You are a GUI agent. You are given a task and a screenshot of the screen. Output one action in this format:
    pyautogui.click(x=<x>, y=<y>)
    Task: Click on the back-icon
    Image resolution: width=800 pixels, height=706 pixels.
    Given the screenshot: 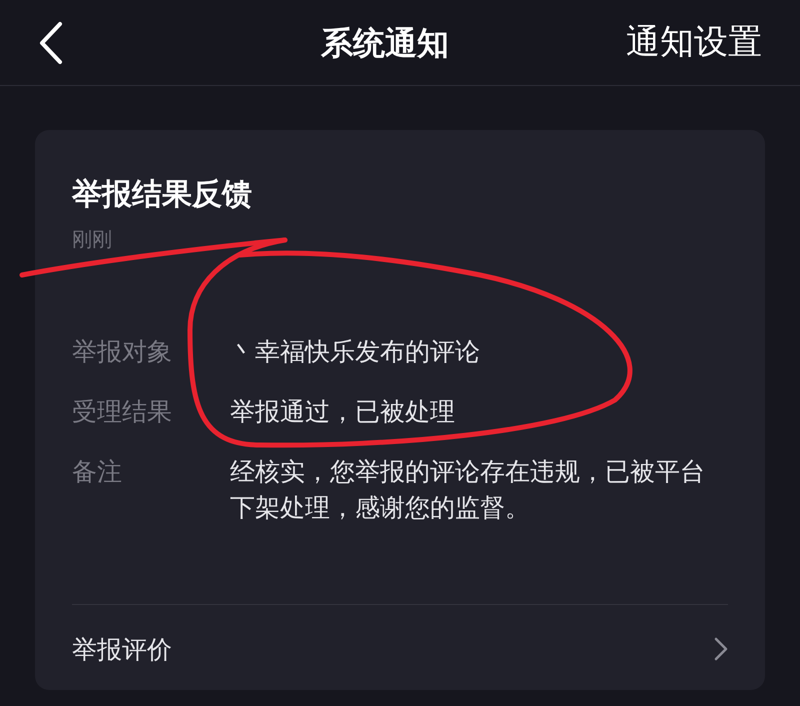 What is the action you would take?
    pyautogui.click(x=51, y=42)
    